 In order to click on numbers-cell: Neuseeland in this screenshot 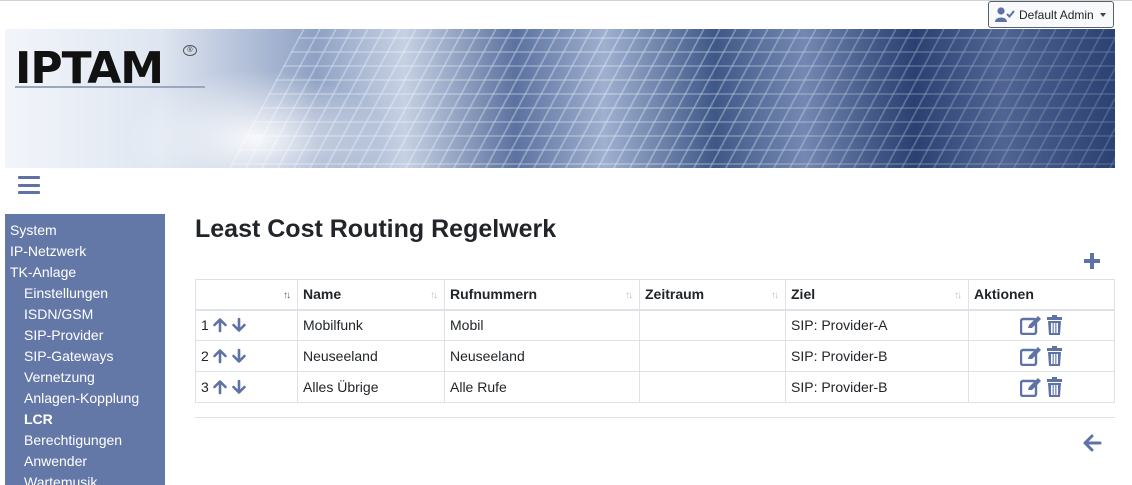, I will do `click(542, 356)`.